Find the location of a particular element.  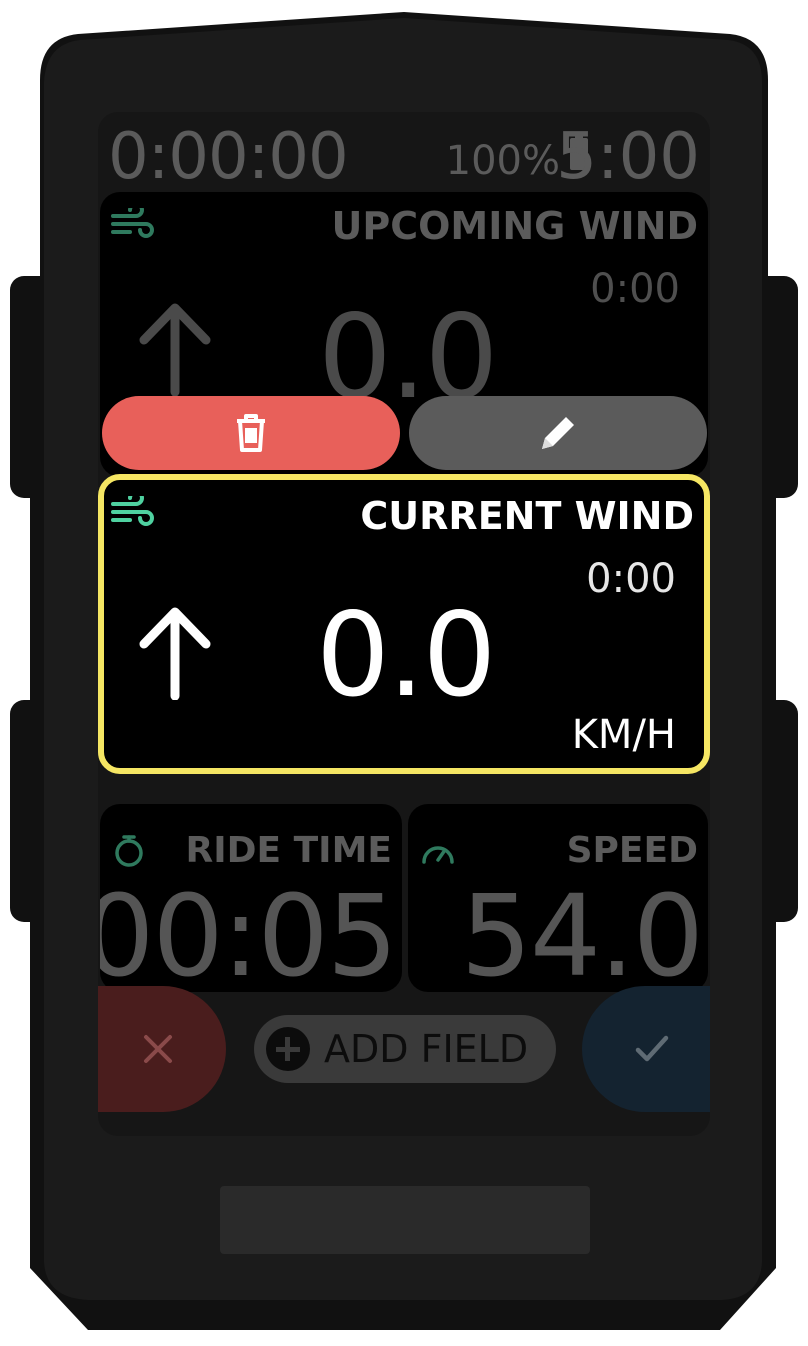

field-speed: SPEED 54.0 is located at coordinates (558, 898).